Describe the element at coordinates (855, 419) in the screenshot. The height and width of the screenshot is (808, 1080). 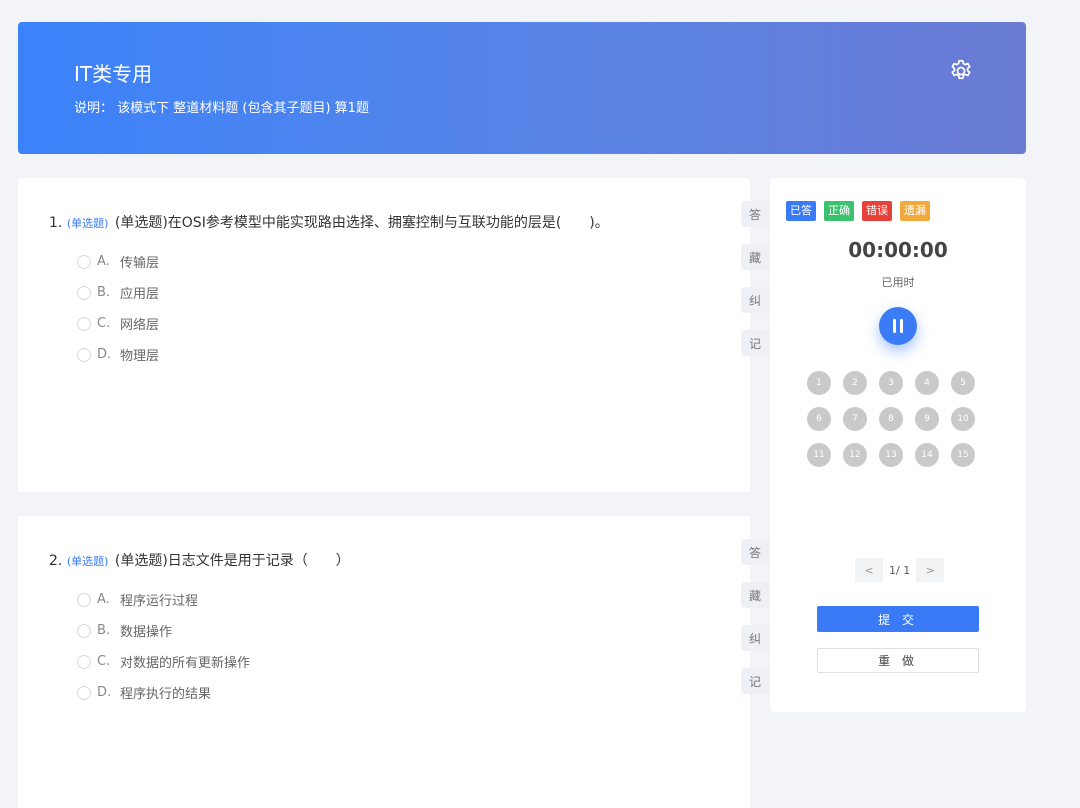
I see `question-nav-7: 7` at that location.